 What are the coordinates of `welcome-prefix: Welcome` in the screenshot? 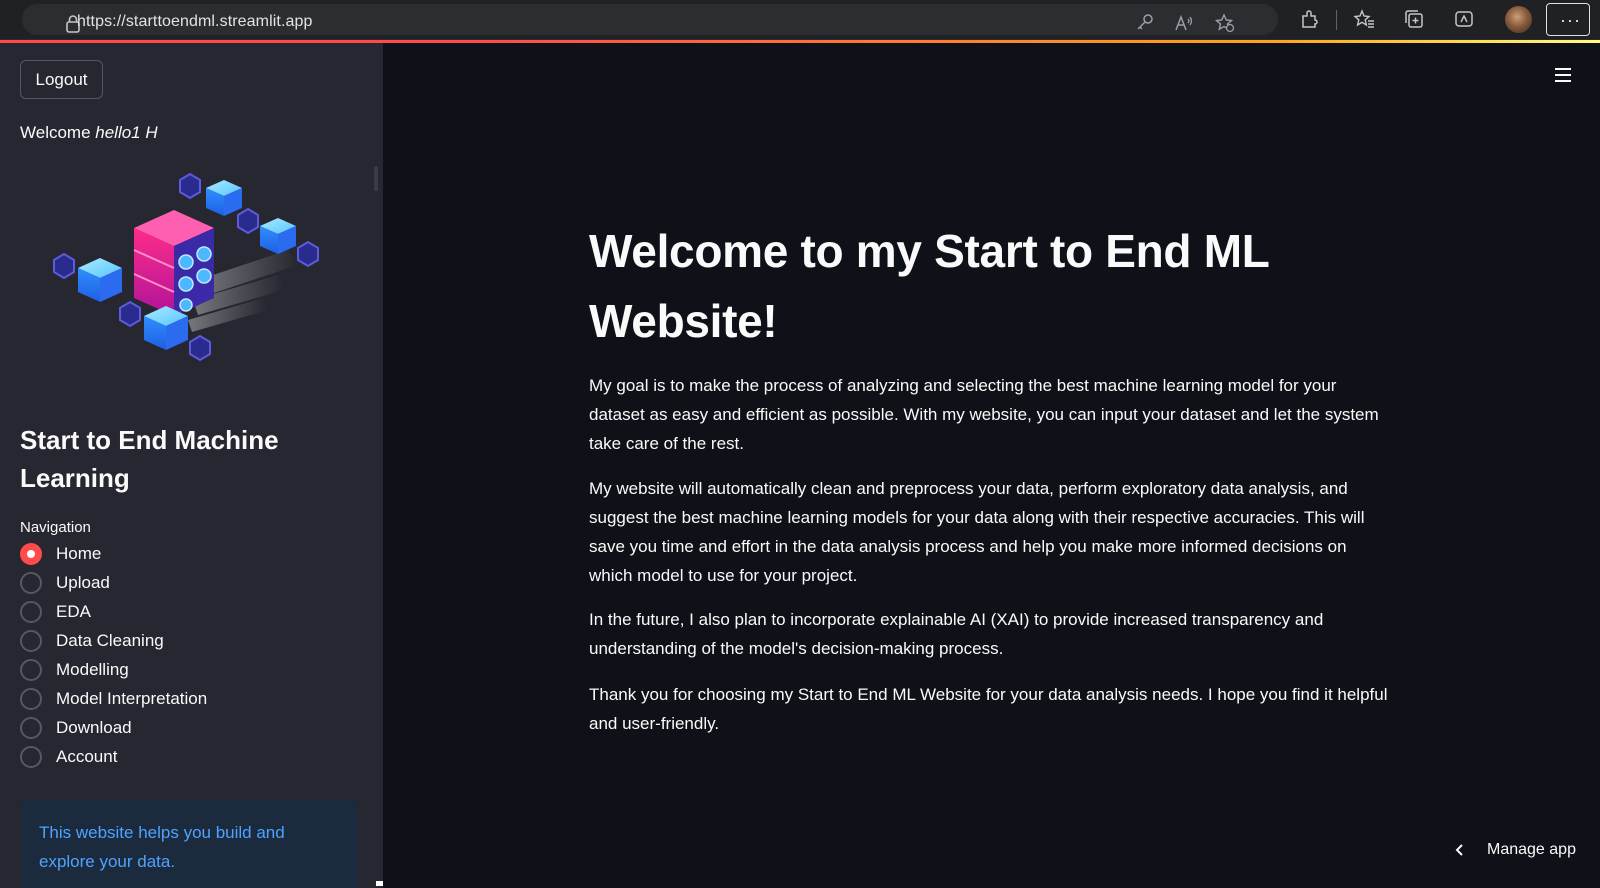 It's located at (58, 132).